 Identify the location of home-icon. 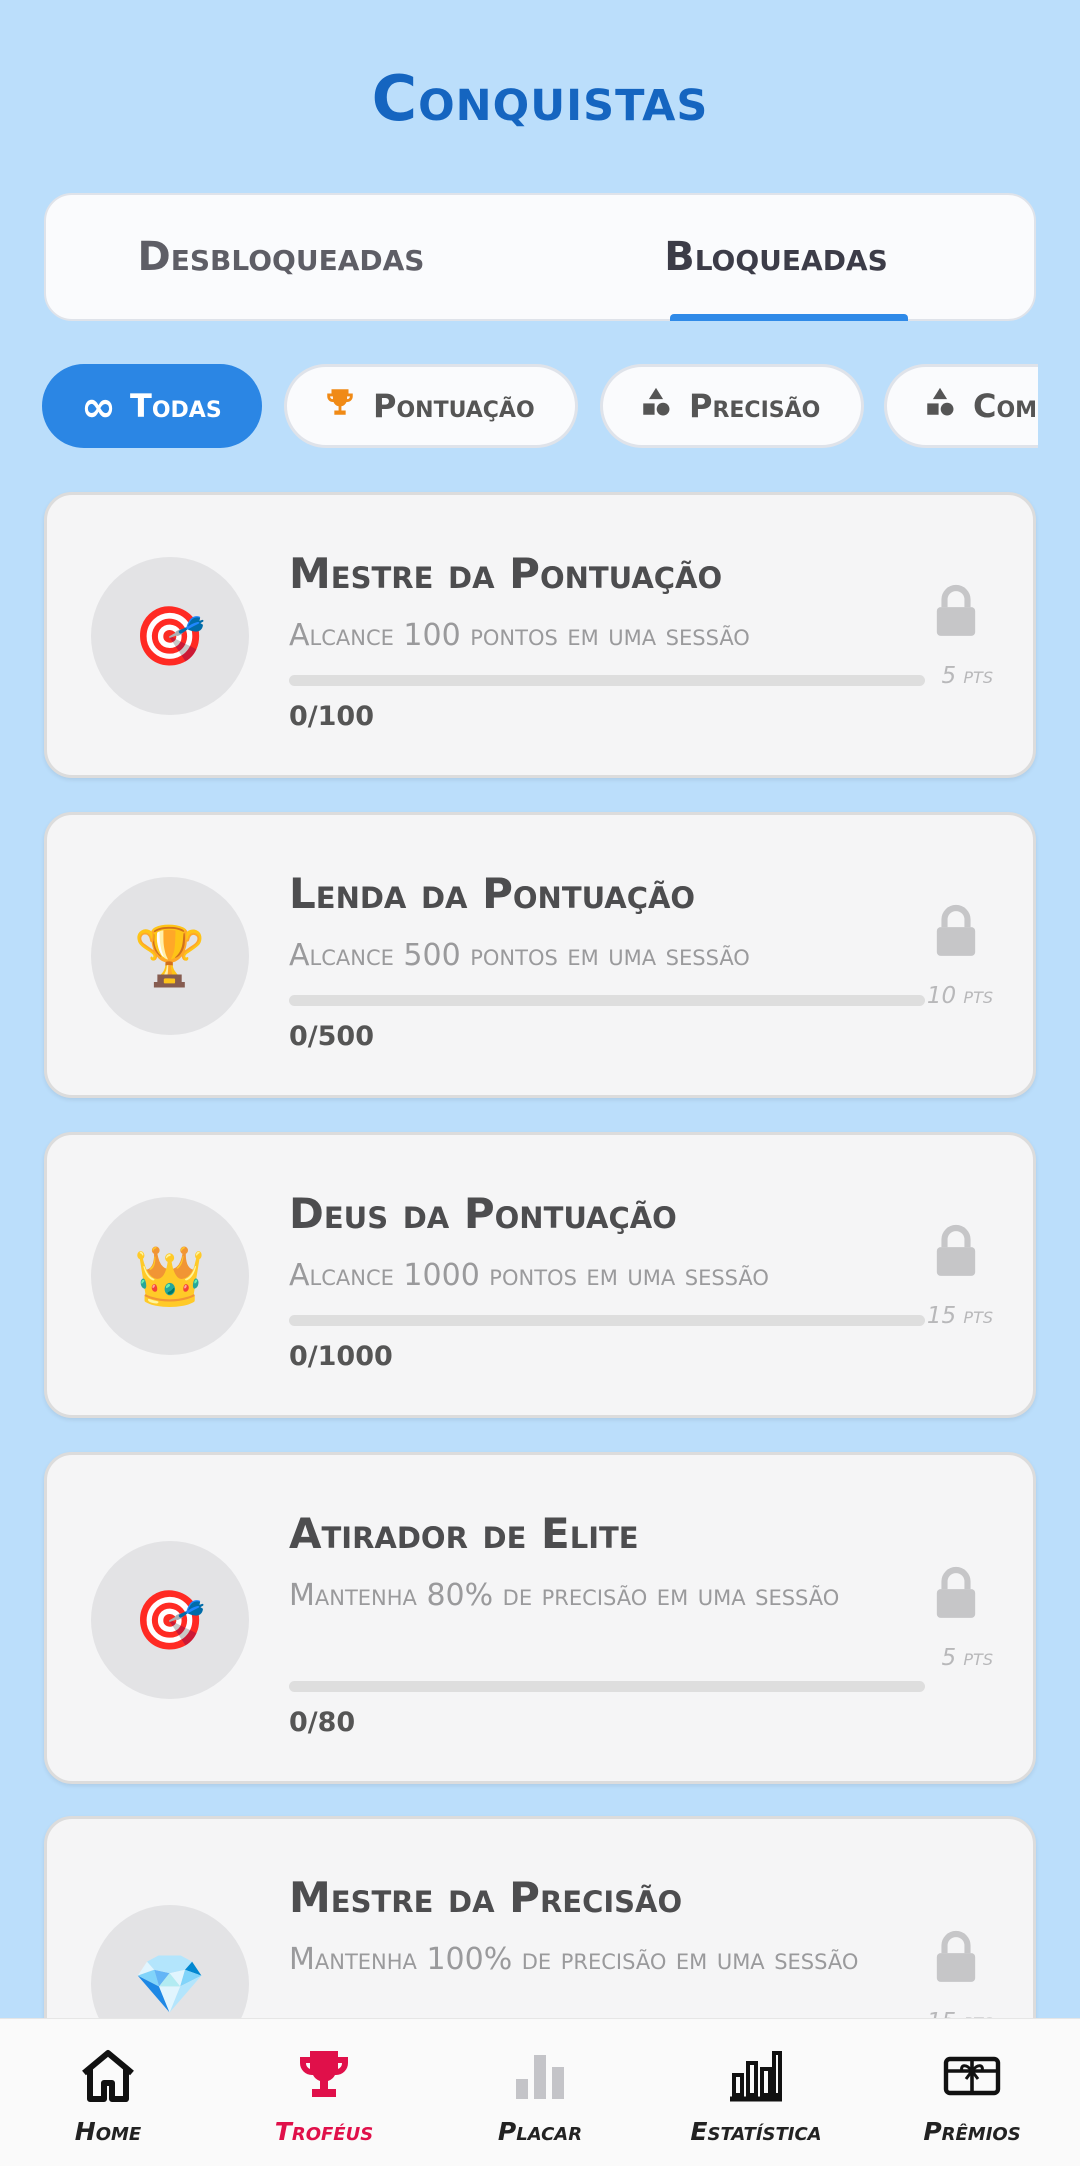
(108, 2076).